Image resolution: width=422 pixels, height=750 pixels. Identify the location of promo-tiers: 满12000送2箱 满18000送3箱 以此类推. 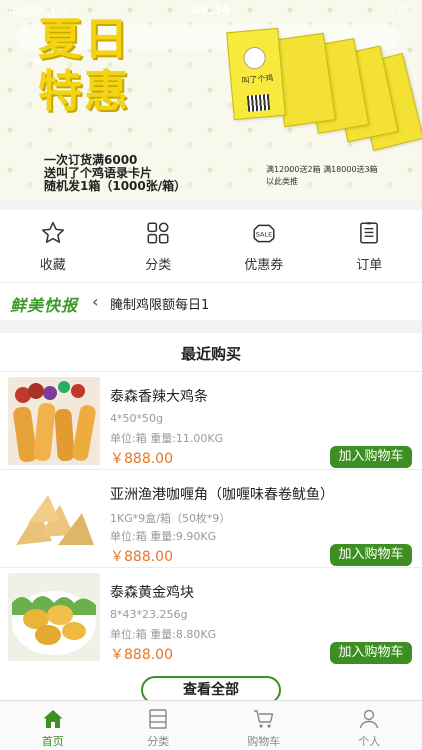
(322, 176).